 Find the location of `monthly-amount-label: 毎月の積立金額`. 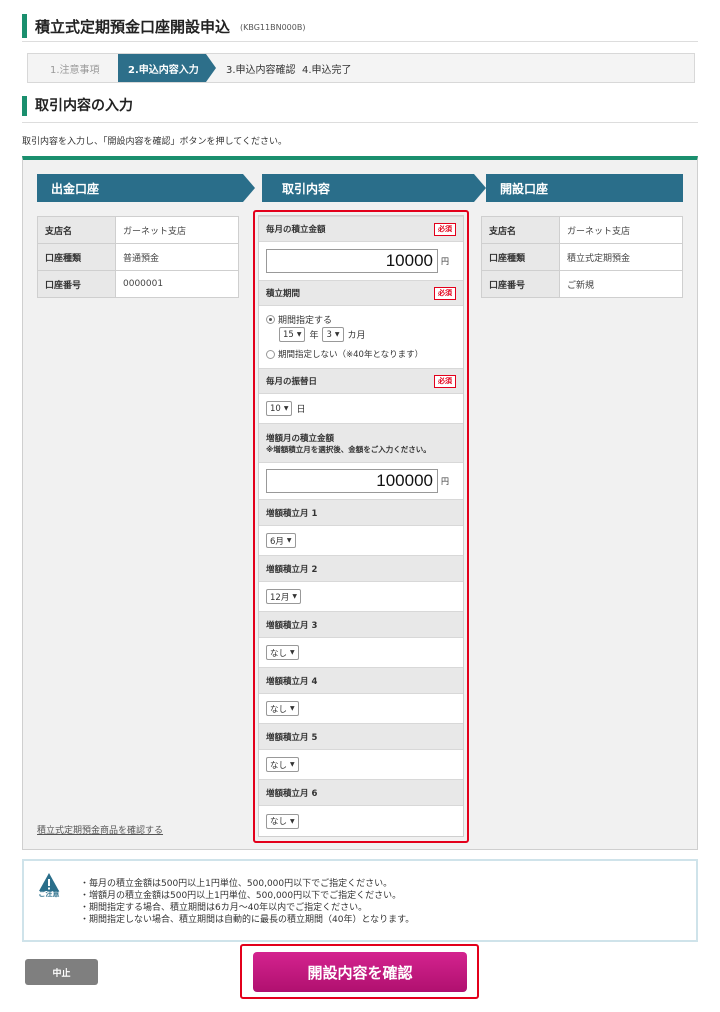

monthly-amount-label: 毎月の積立金額 is located at coordinates (296, 230).